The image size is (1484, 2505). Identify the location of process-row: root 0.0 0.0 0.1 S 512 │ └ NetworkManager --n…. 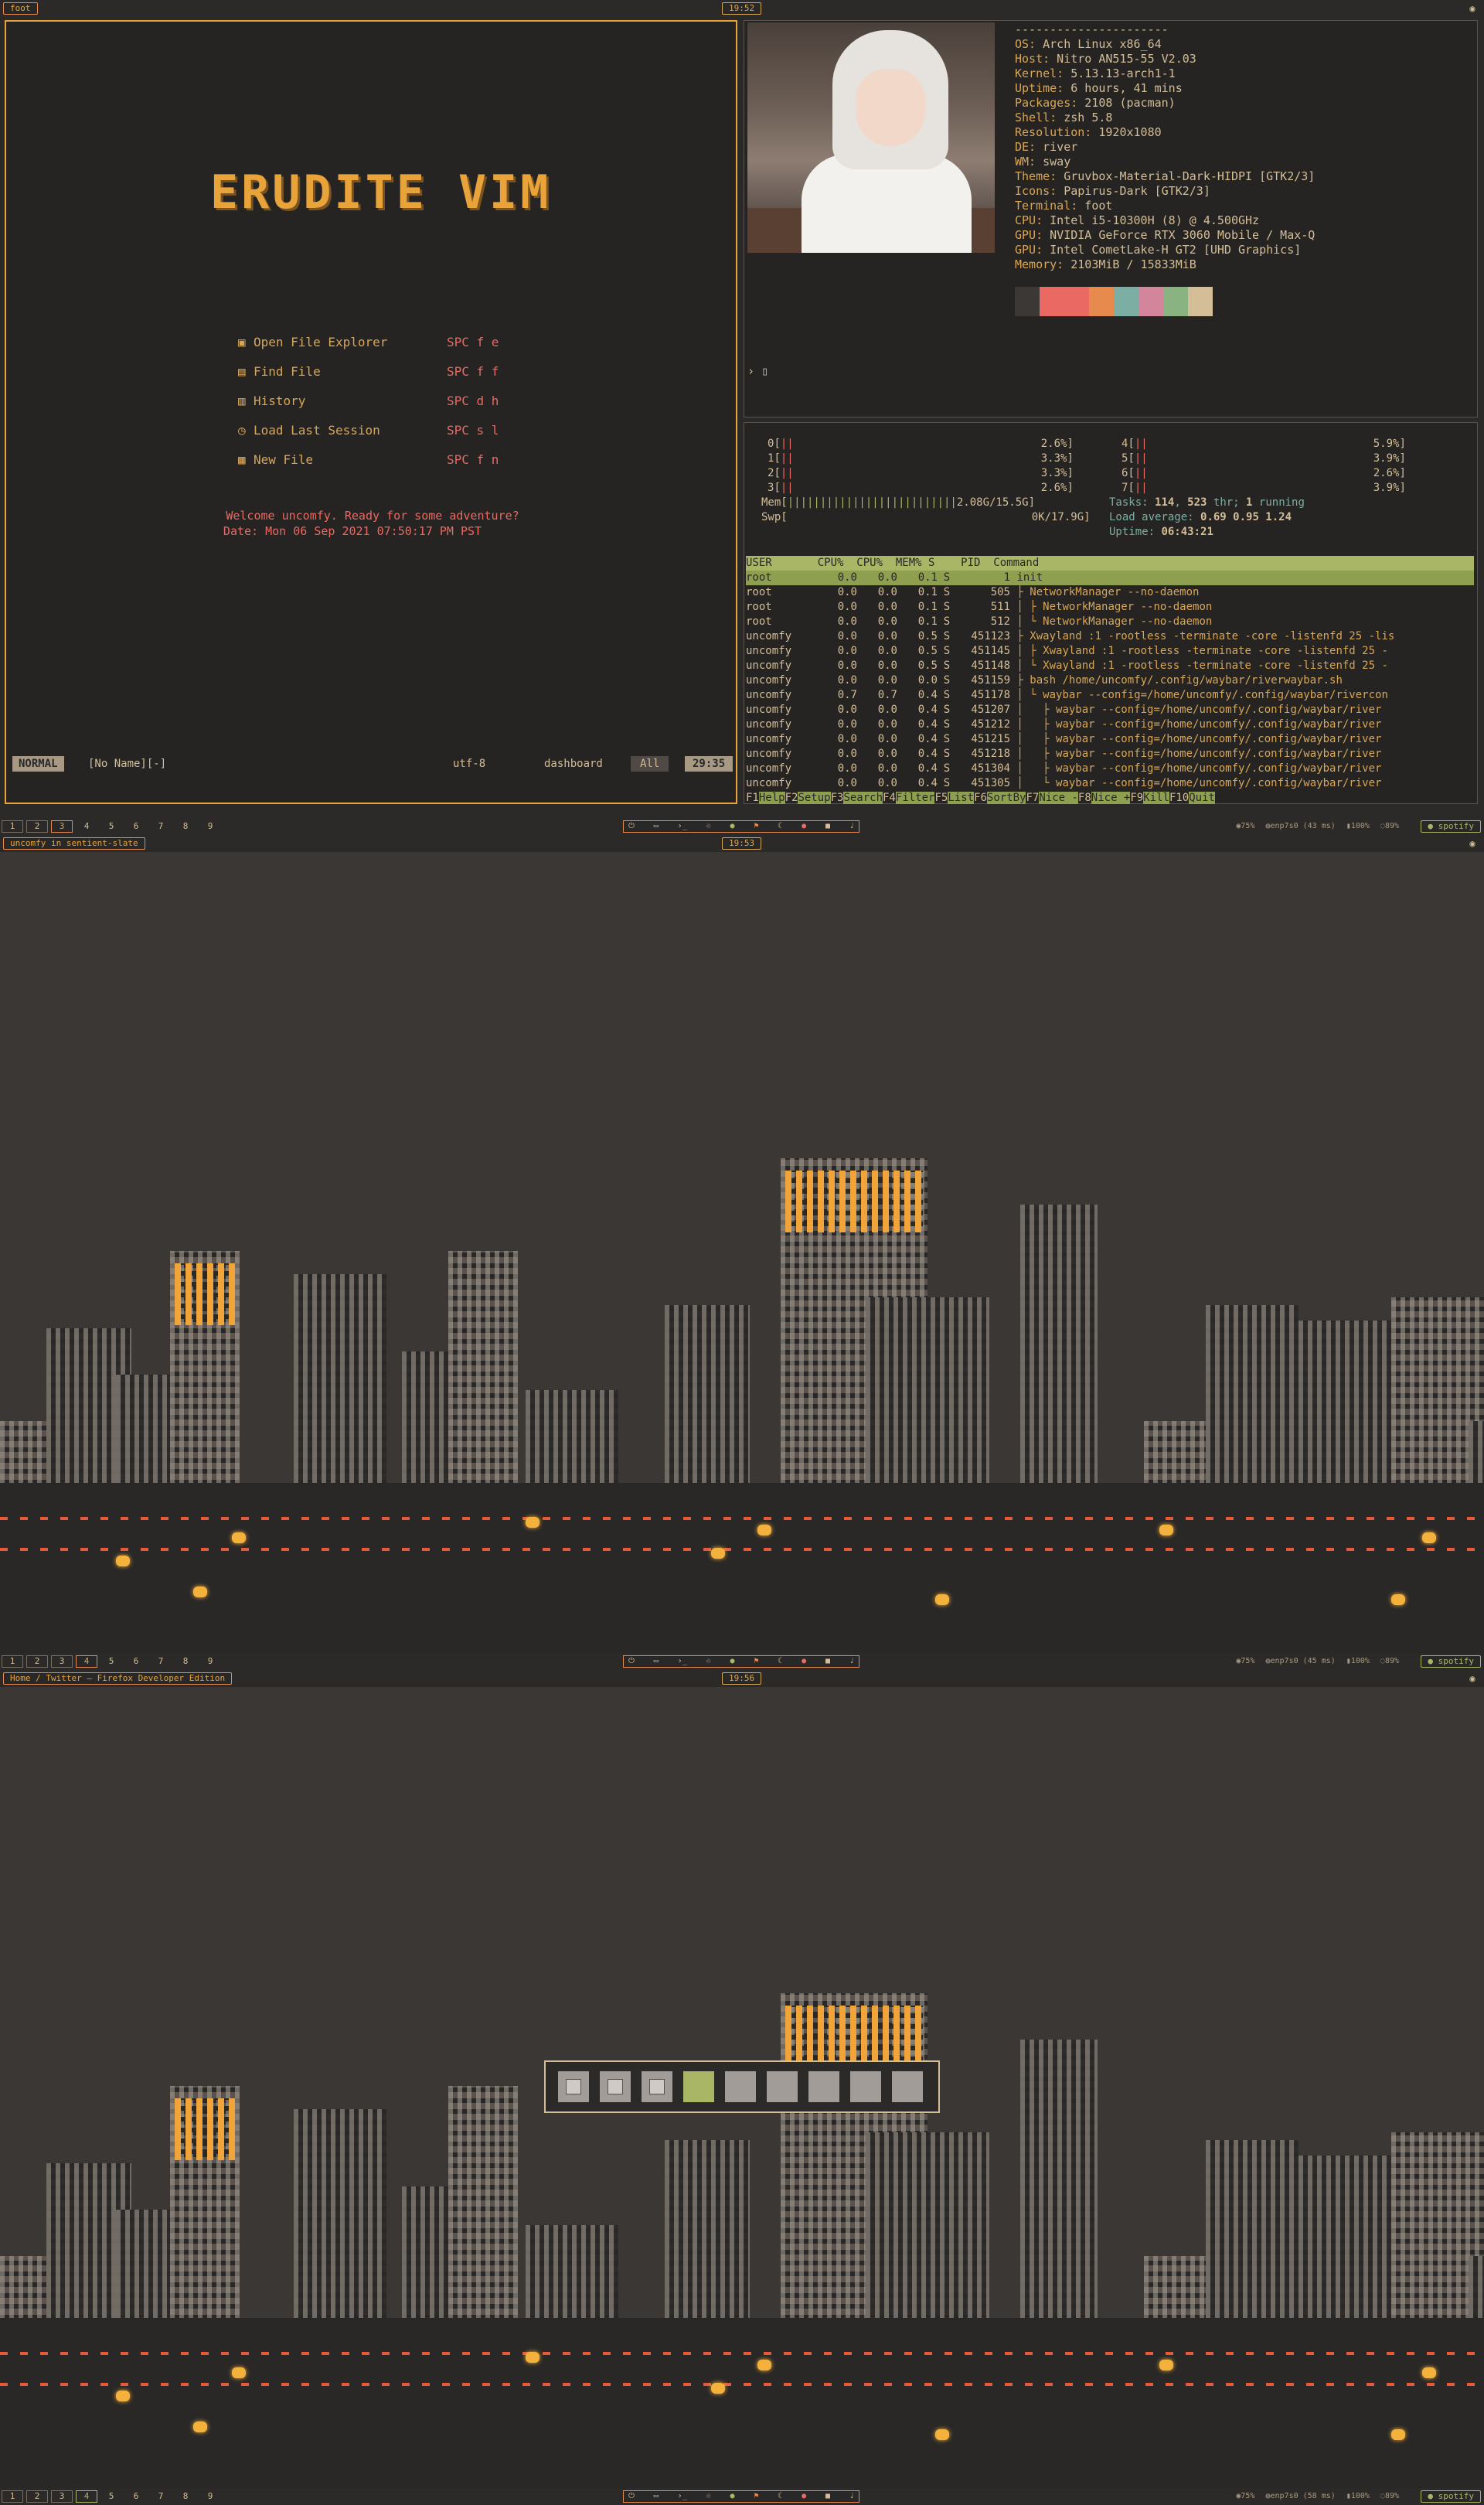
(1110, 622).